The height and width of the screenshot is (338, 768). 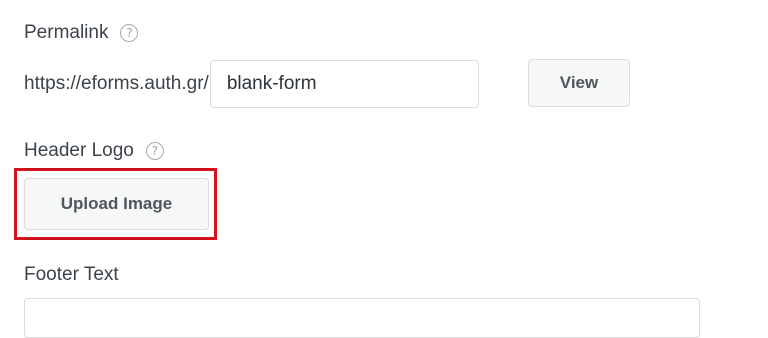 I want to click on permalink-prefix: https://eforms.auth.gr/, so click(x=116, y=83).